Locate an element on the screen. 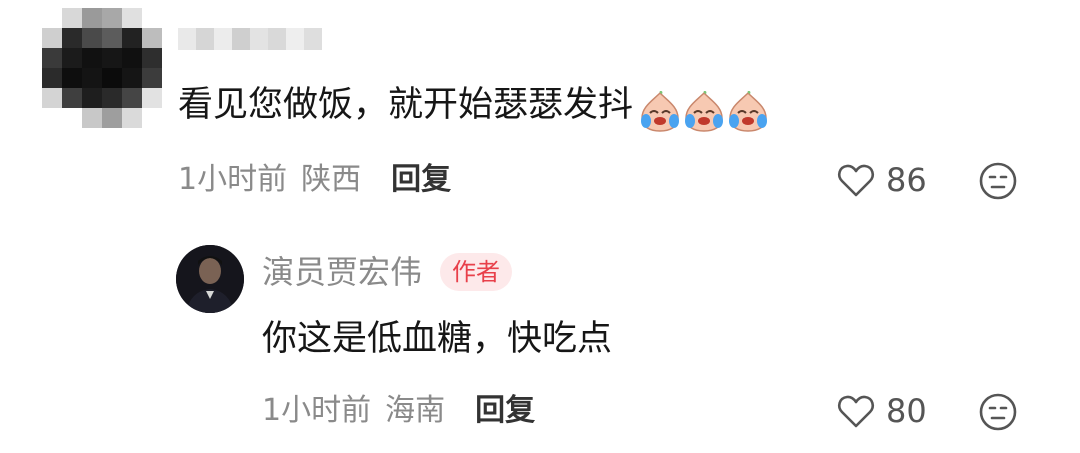 The height and width of the screenshot is (453, 1080). avatar-pixelated is located at coordinates (102, 68).